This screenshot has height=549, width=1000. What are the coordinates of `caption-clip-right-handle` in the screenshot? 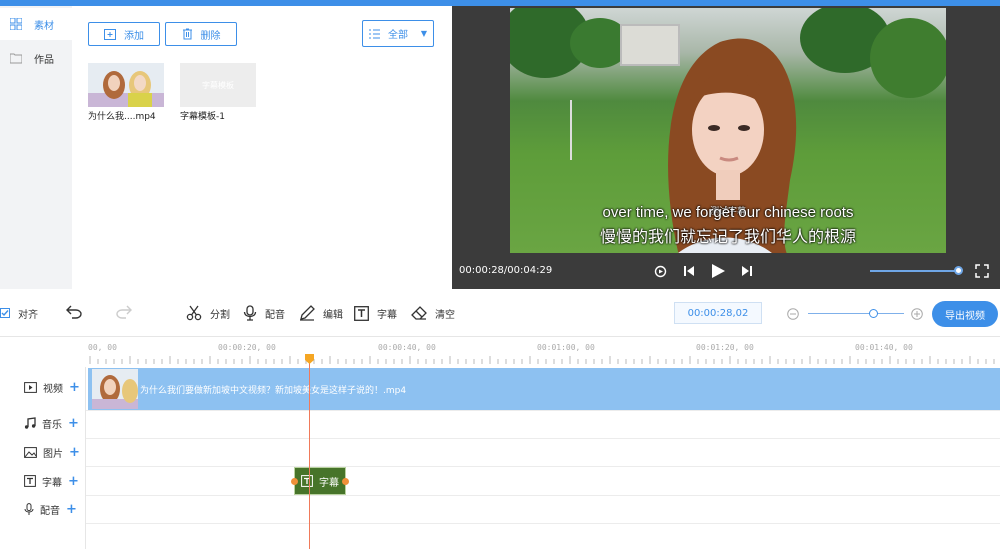 It's located at (345, 481).